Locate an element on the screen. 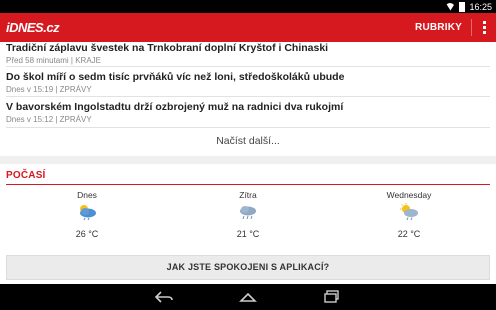 The image size is (496, 310). forecast-day: Dnes 26 °C is located at coordinates (87, 214).